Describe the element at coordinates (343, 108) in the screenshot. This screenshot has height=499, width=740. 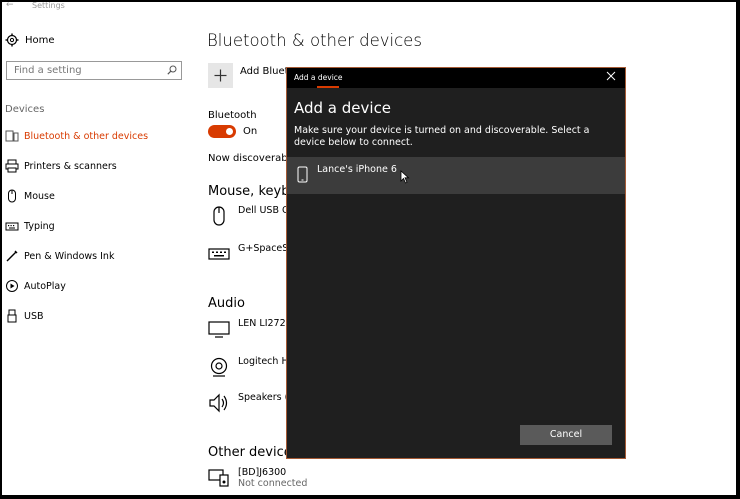
I see `dialog-heading: Add a device` at that location.